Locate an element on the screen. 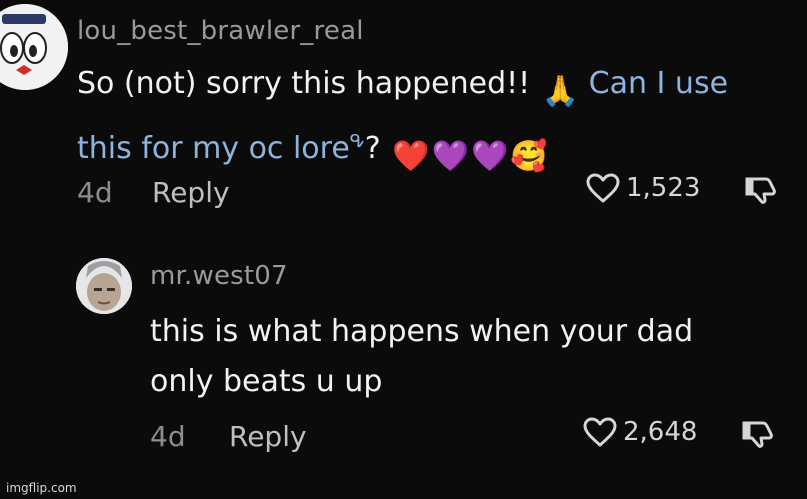  comment-username: mr.west07 is located at coordinates (219, 276).